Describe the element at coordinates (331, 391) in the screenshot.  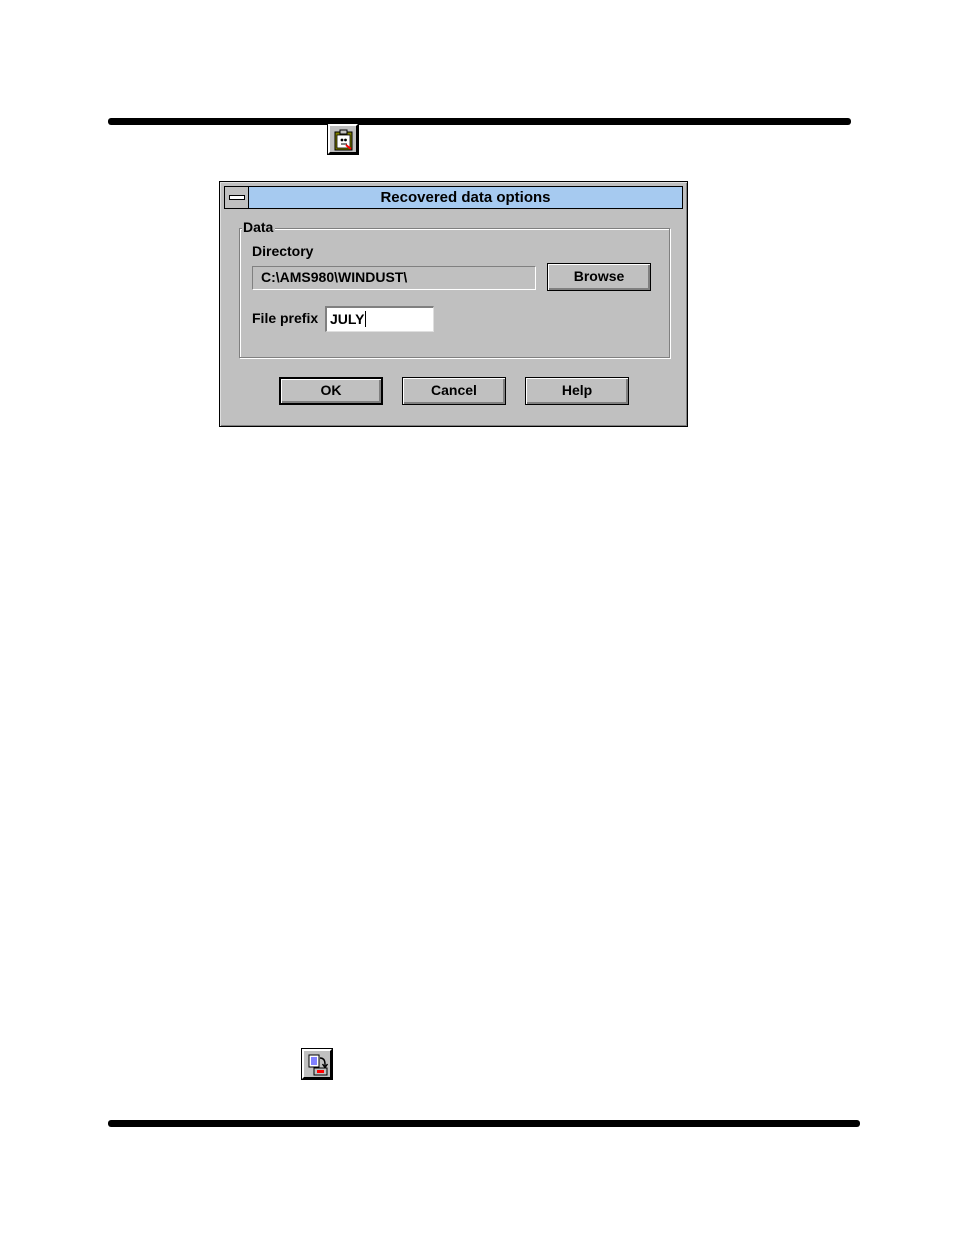
I see `ok-button: OK` at that location.